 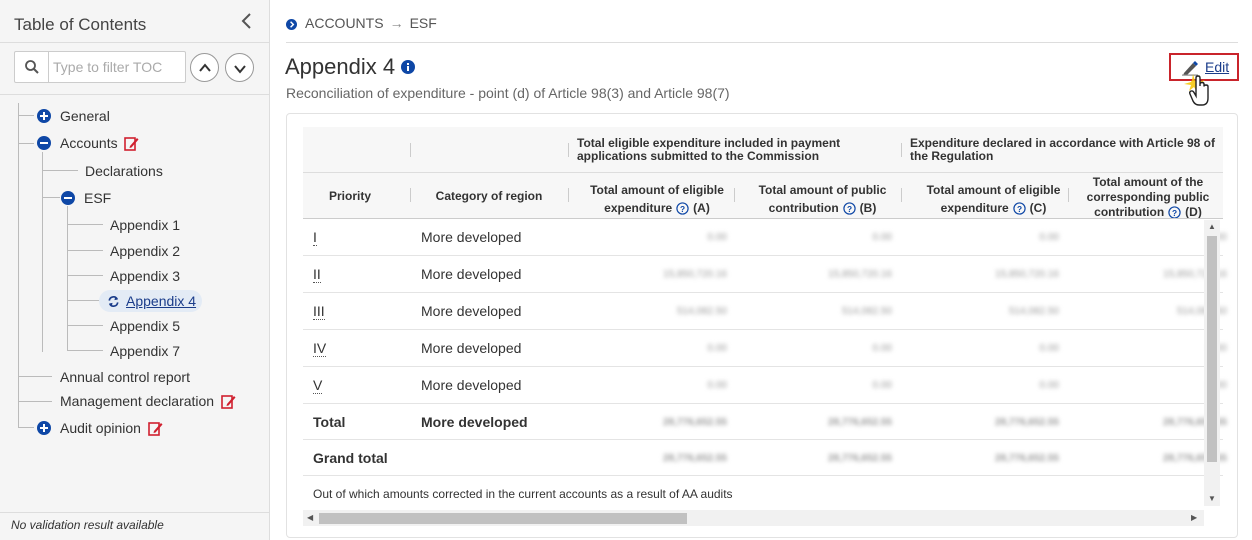 I want to click on toc-item-label: ESF, so click(x=98, y=198).